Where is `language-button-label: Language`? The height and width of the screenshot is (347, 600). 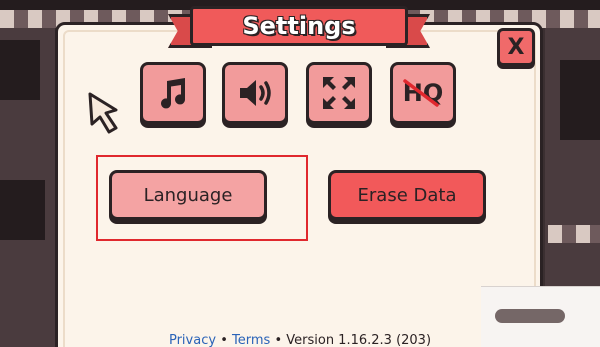
language-button-label: Language is located at coordinates (188, 195).